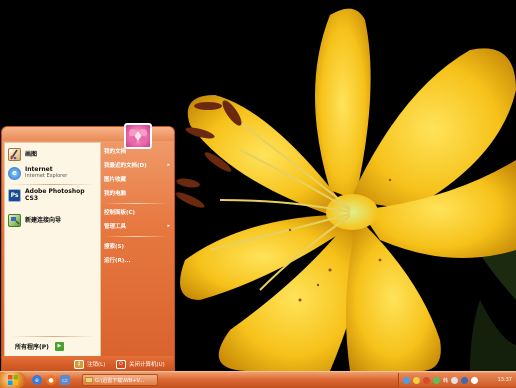  What do you see at coordinates (465, 380) in the screenshot?
I see `help-icon` at bounding box center [465, 380].